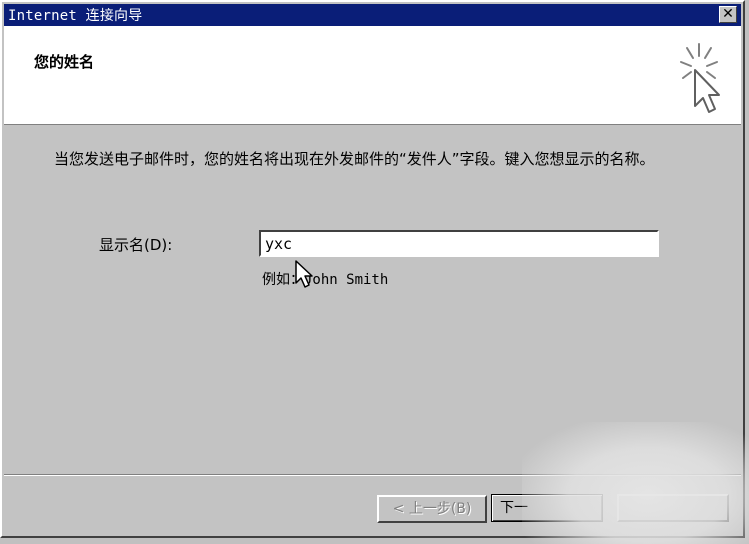 This screenshot has width=749, height=544. What do you see at coordinates (75, 16) in the screenshot?
I see `window-title: Internet 连接向导` at bounding box center [75, 16].